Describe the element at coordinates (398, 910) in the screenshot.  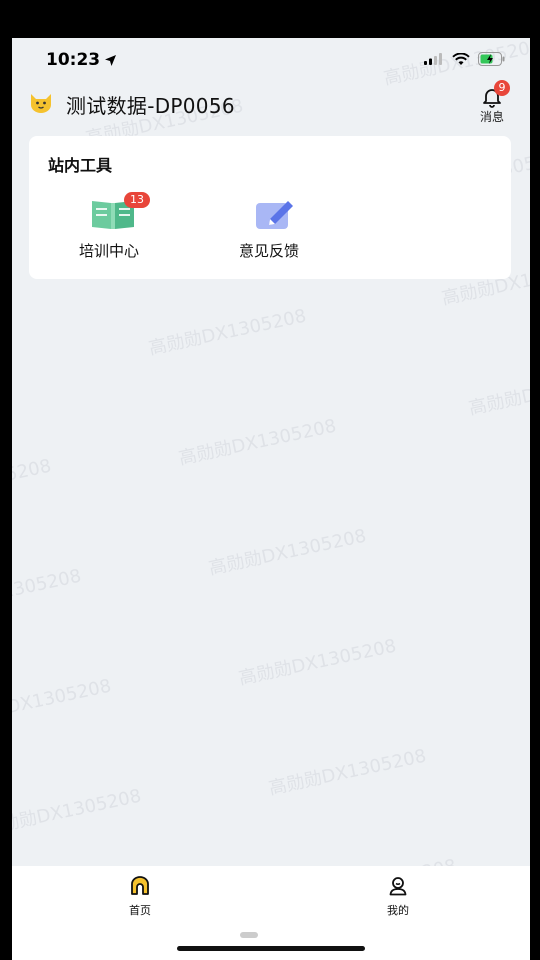
I see `tab-label: 我的` at that location.